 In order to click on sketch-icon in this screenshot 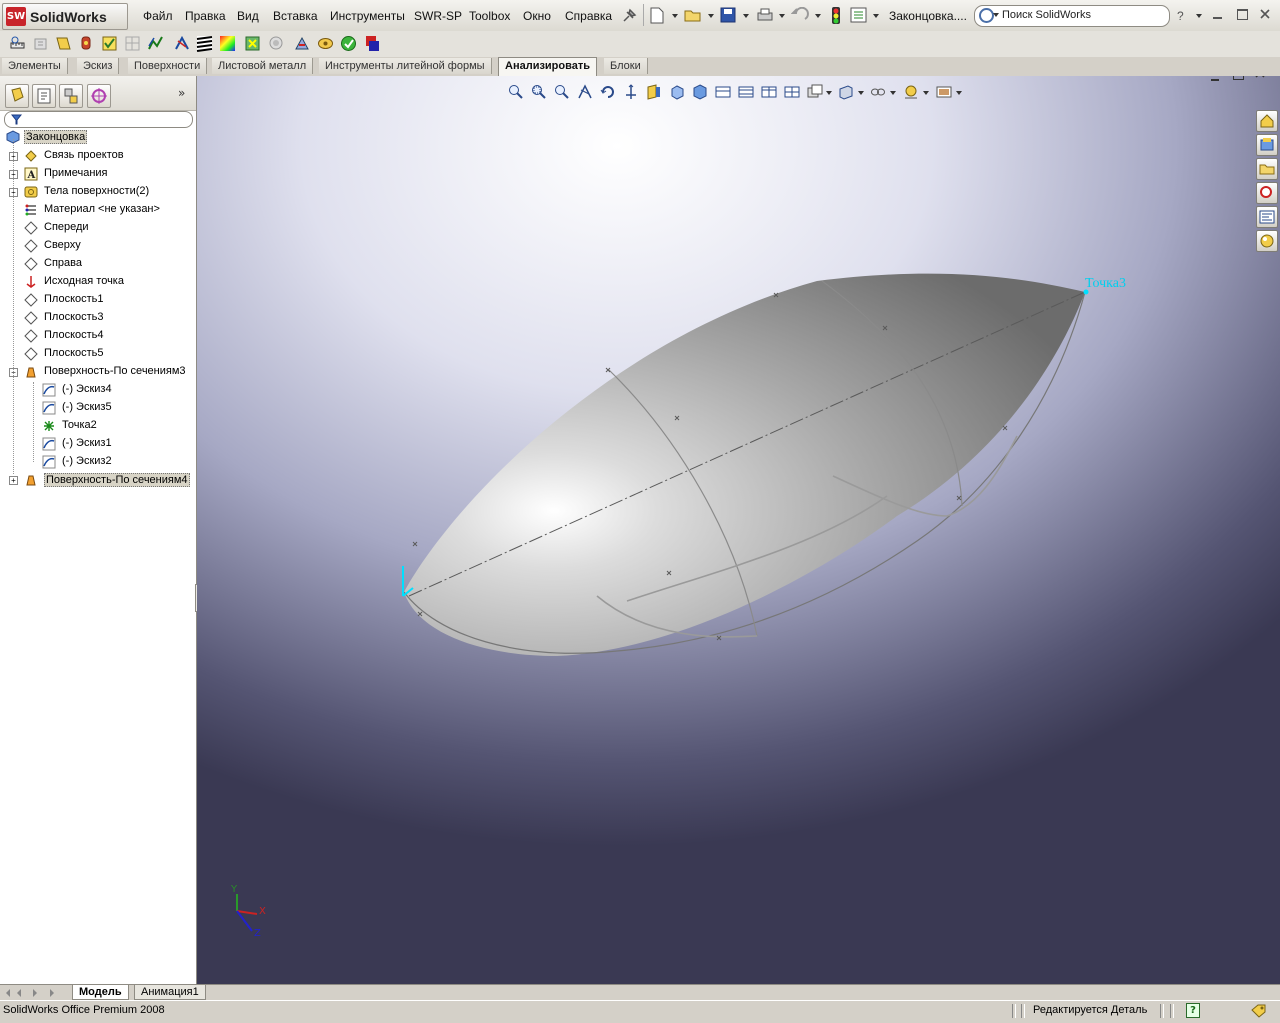, I will do `click(49, 444)`.